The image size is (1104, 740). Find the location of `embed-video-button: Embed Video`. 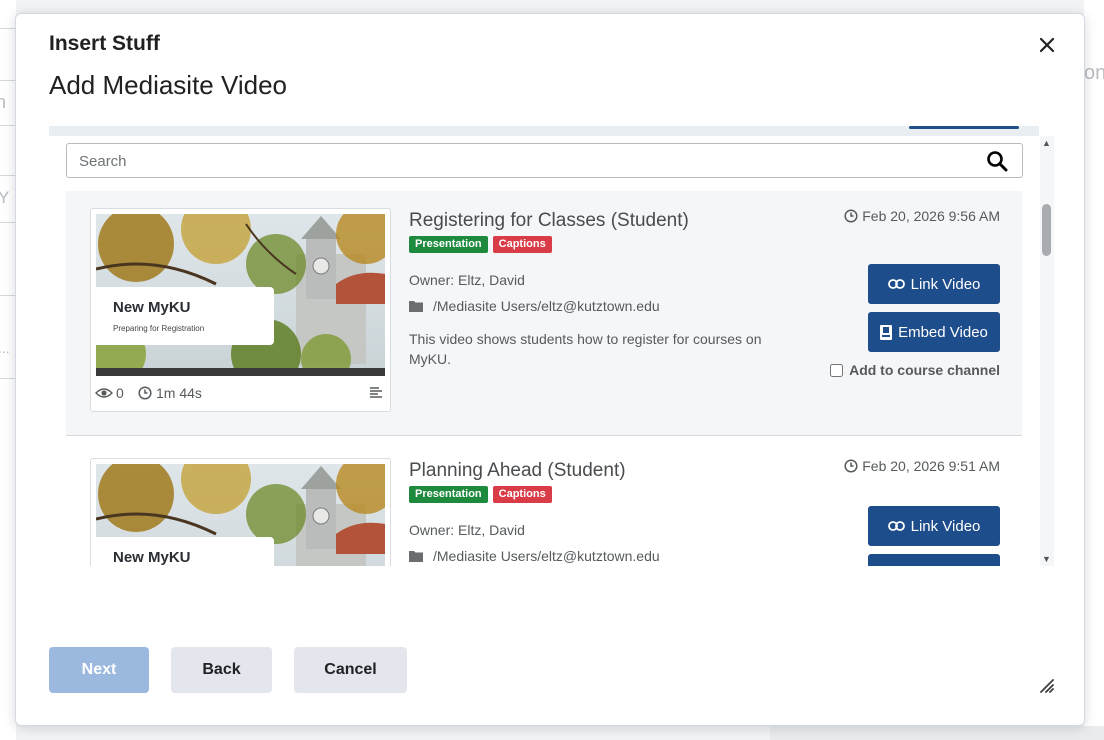

embed-video-button: Embed Video is located at coordinates (934, 332).